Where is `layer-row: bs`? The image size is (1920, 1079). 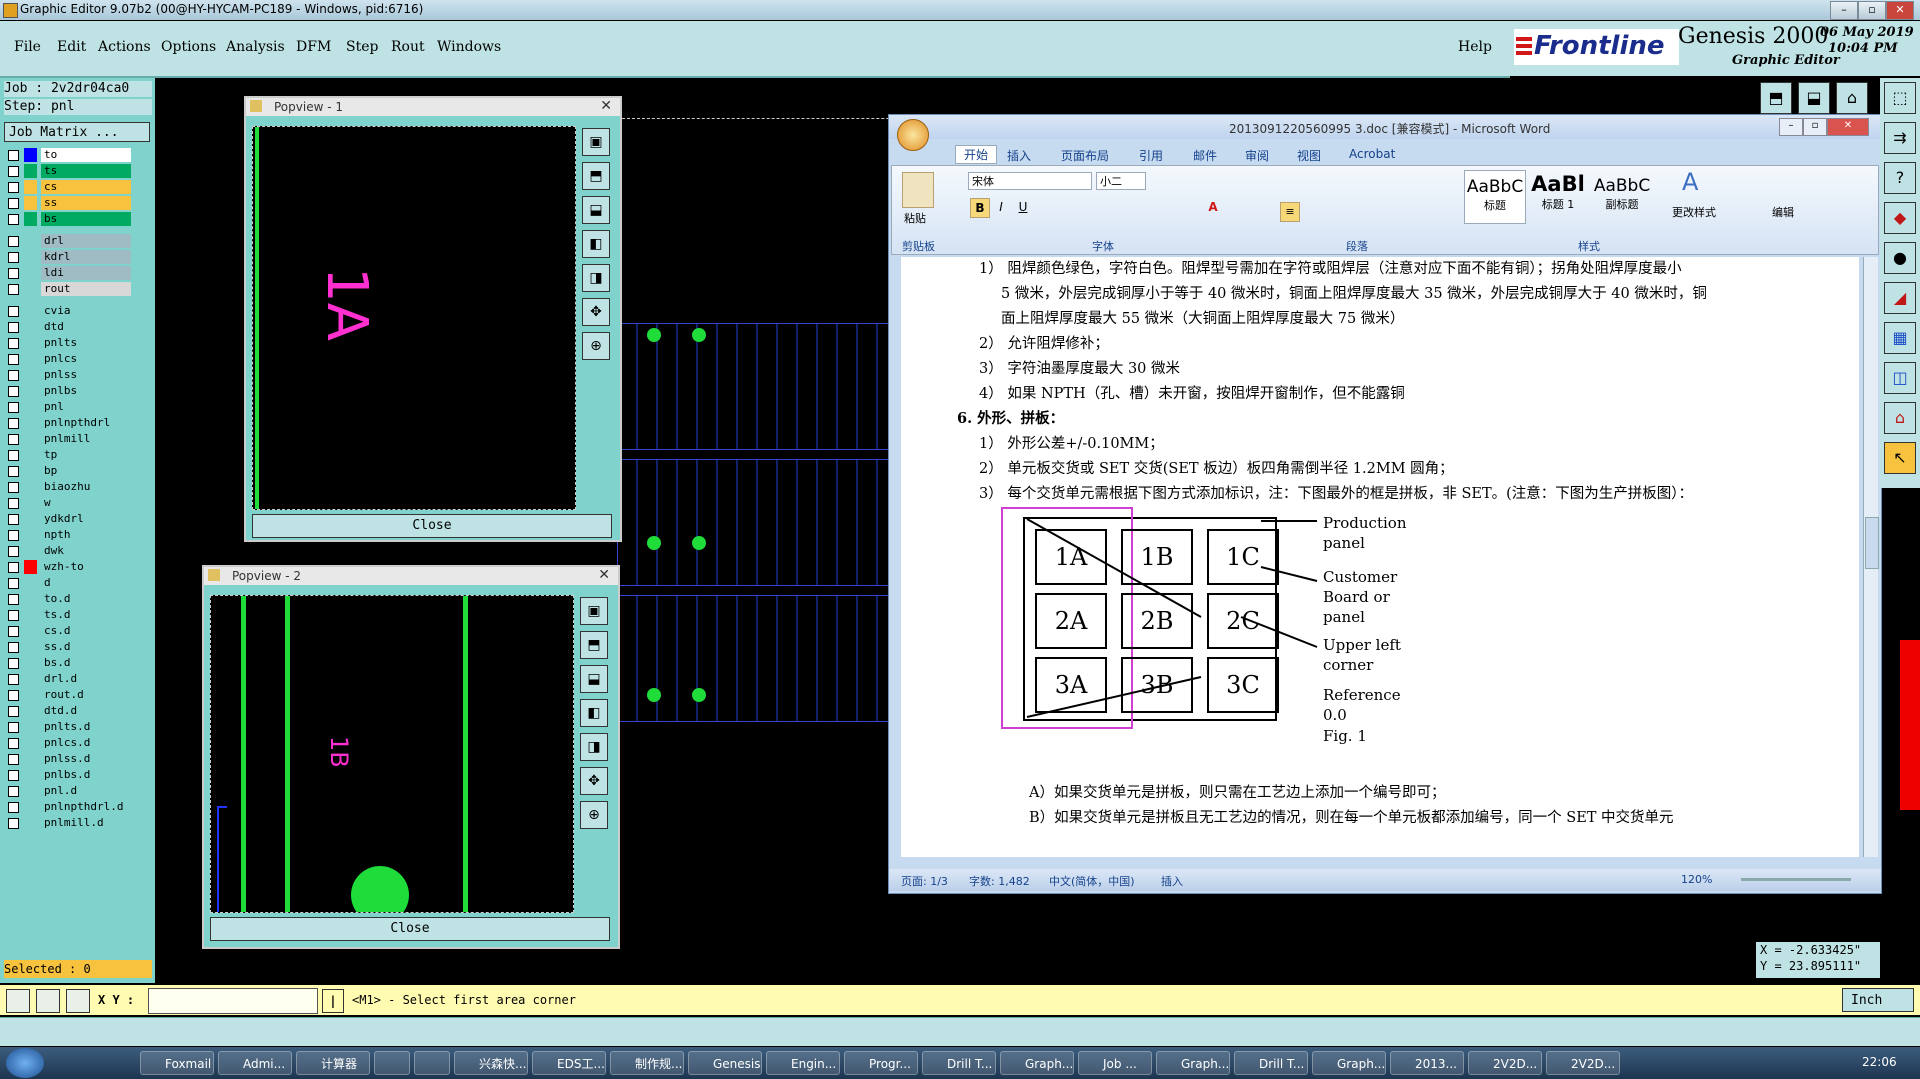 layer-row: bs is located at coordinates (69, 219).